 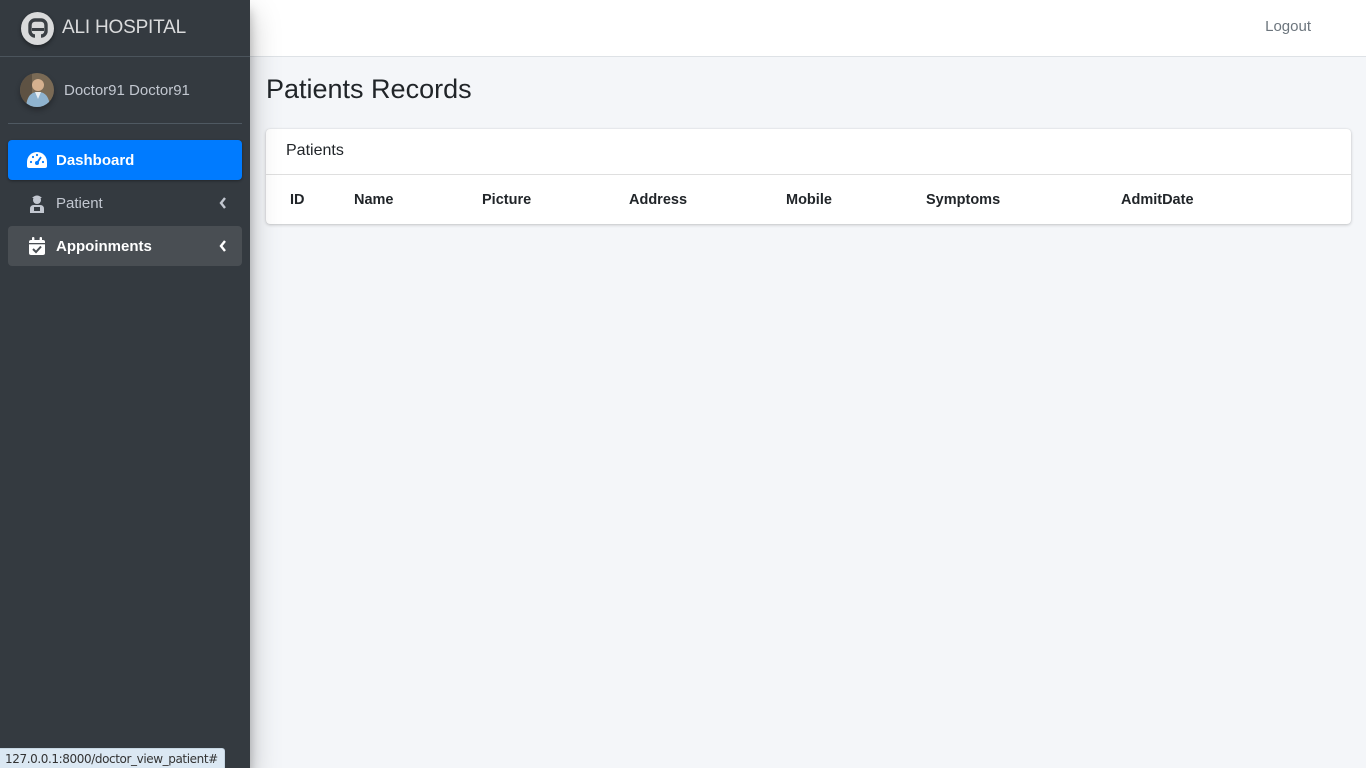 What do you see at coordinates (37, 203) in the screenshot?
I see `user-injured-icon` at bounding box center [37, 203].